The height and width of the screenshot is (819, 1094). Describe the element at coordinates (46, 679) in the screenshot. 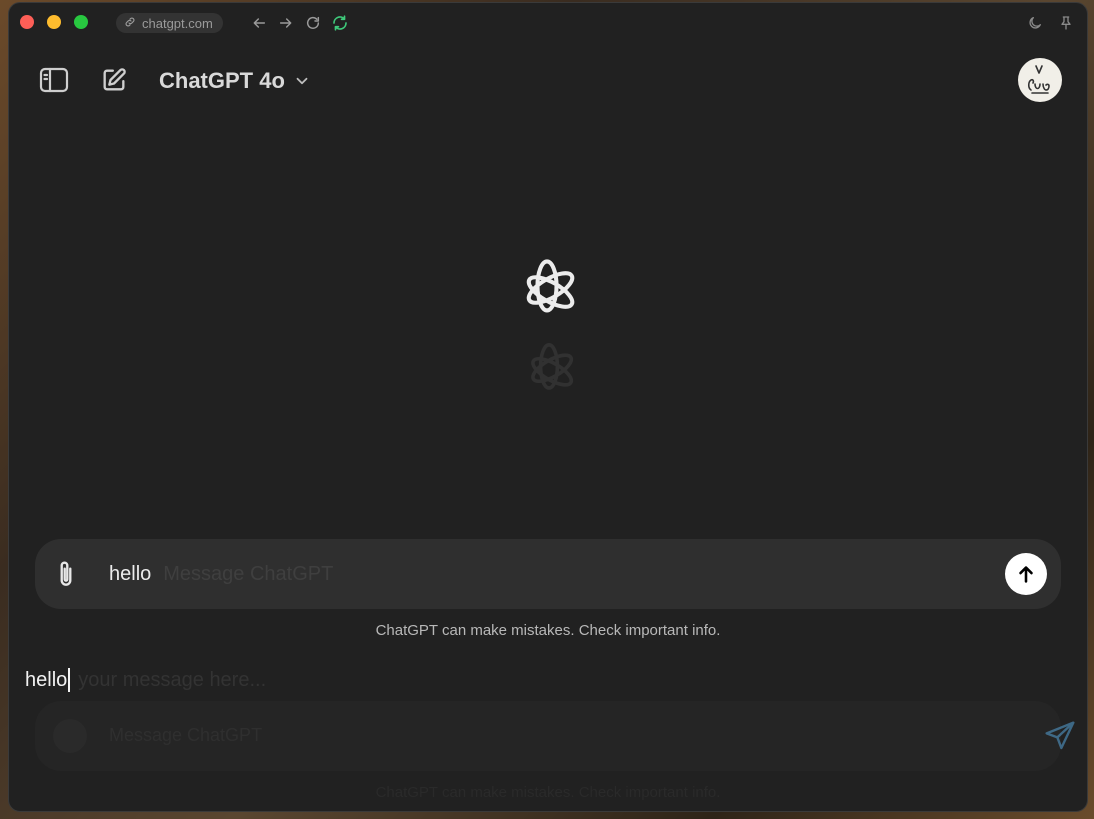

I see `overlay-typed-value: hello` at that location.